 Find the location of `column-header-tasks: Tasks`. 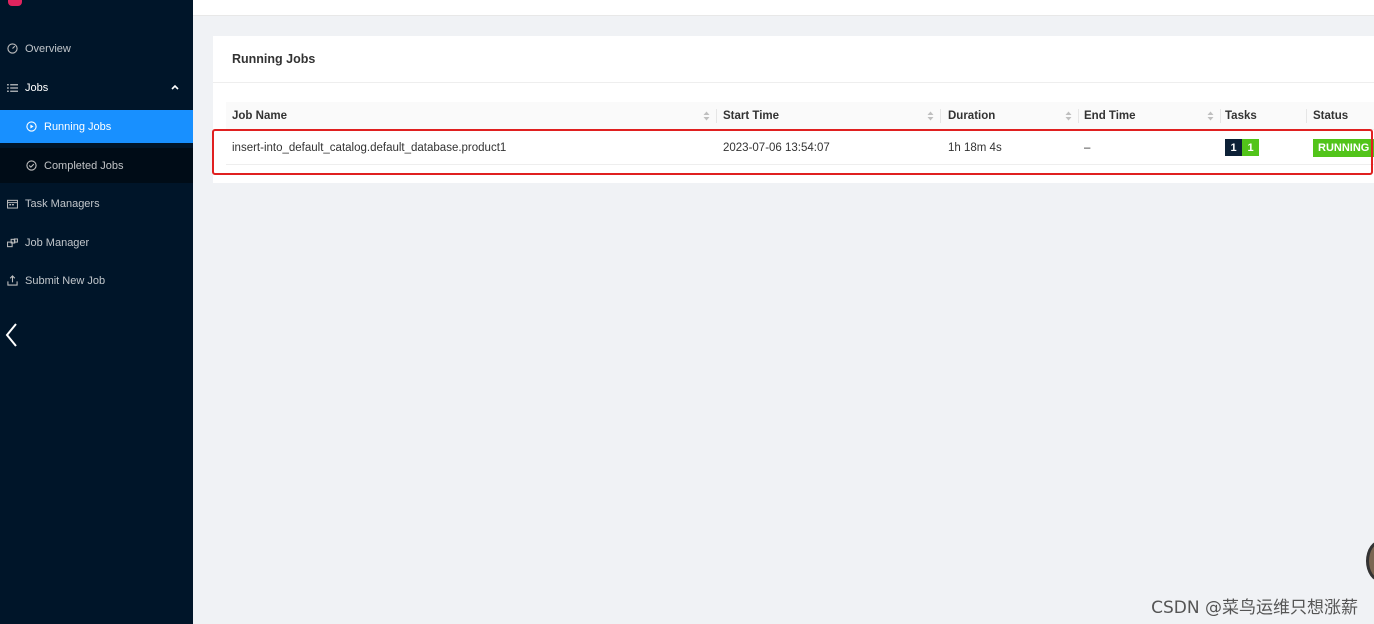

column-header-tasks: Tasks is located at coordinates (1241, 116).